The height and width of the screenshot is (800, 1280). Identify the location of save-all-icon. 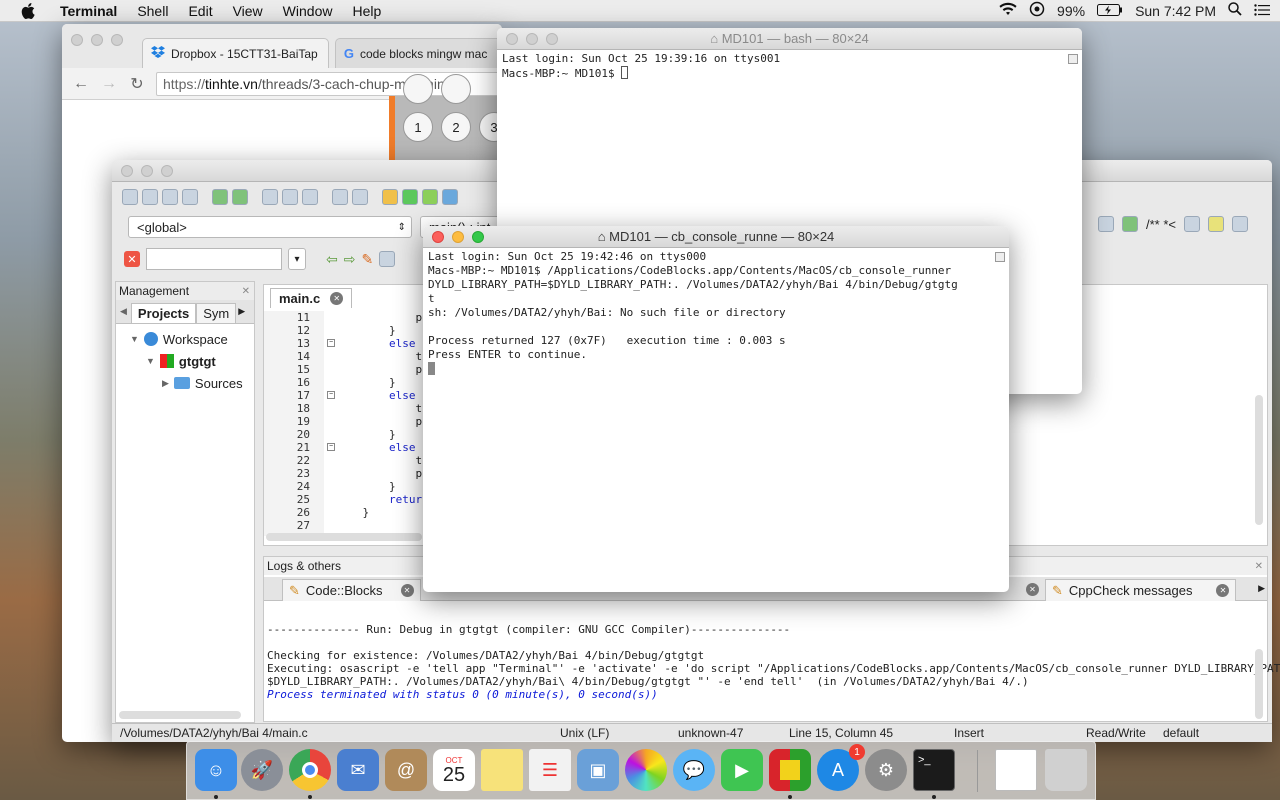
(190, 197).